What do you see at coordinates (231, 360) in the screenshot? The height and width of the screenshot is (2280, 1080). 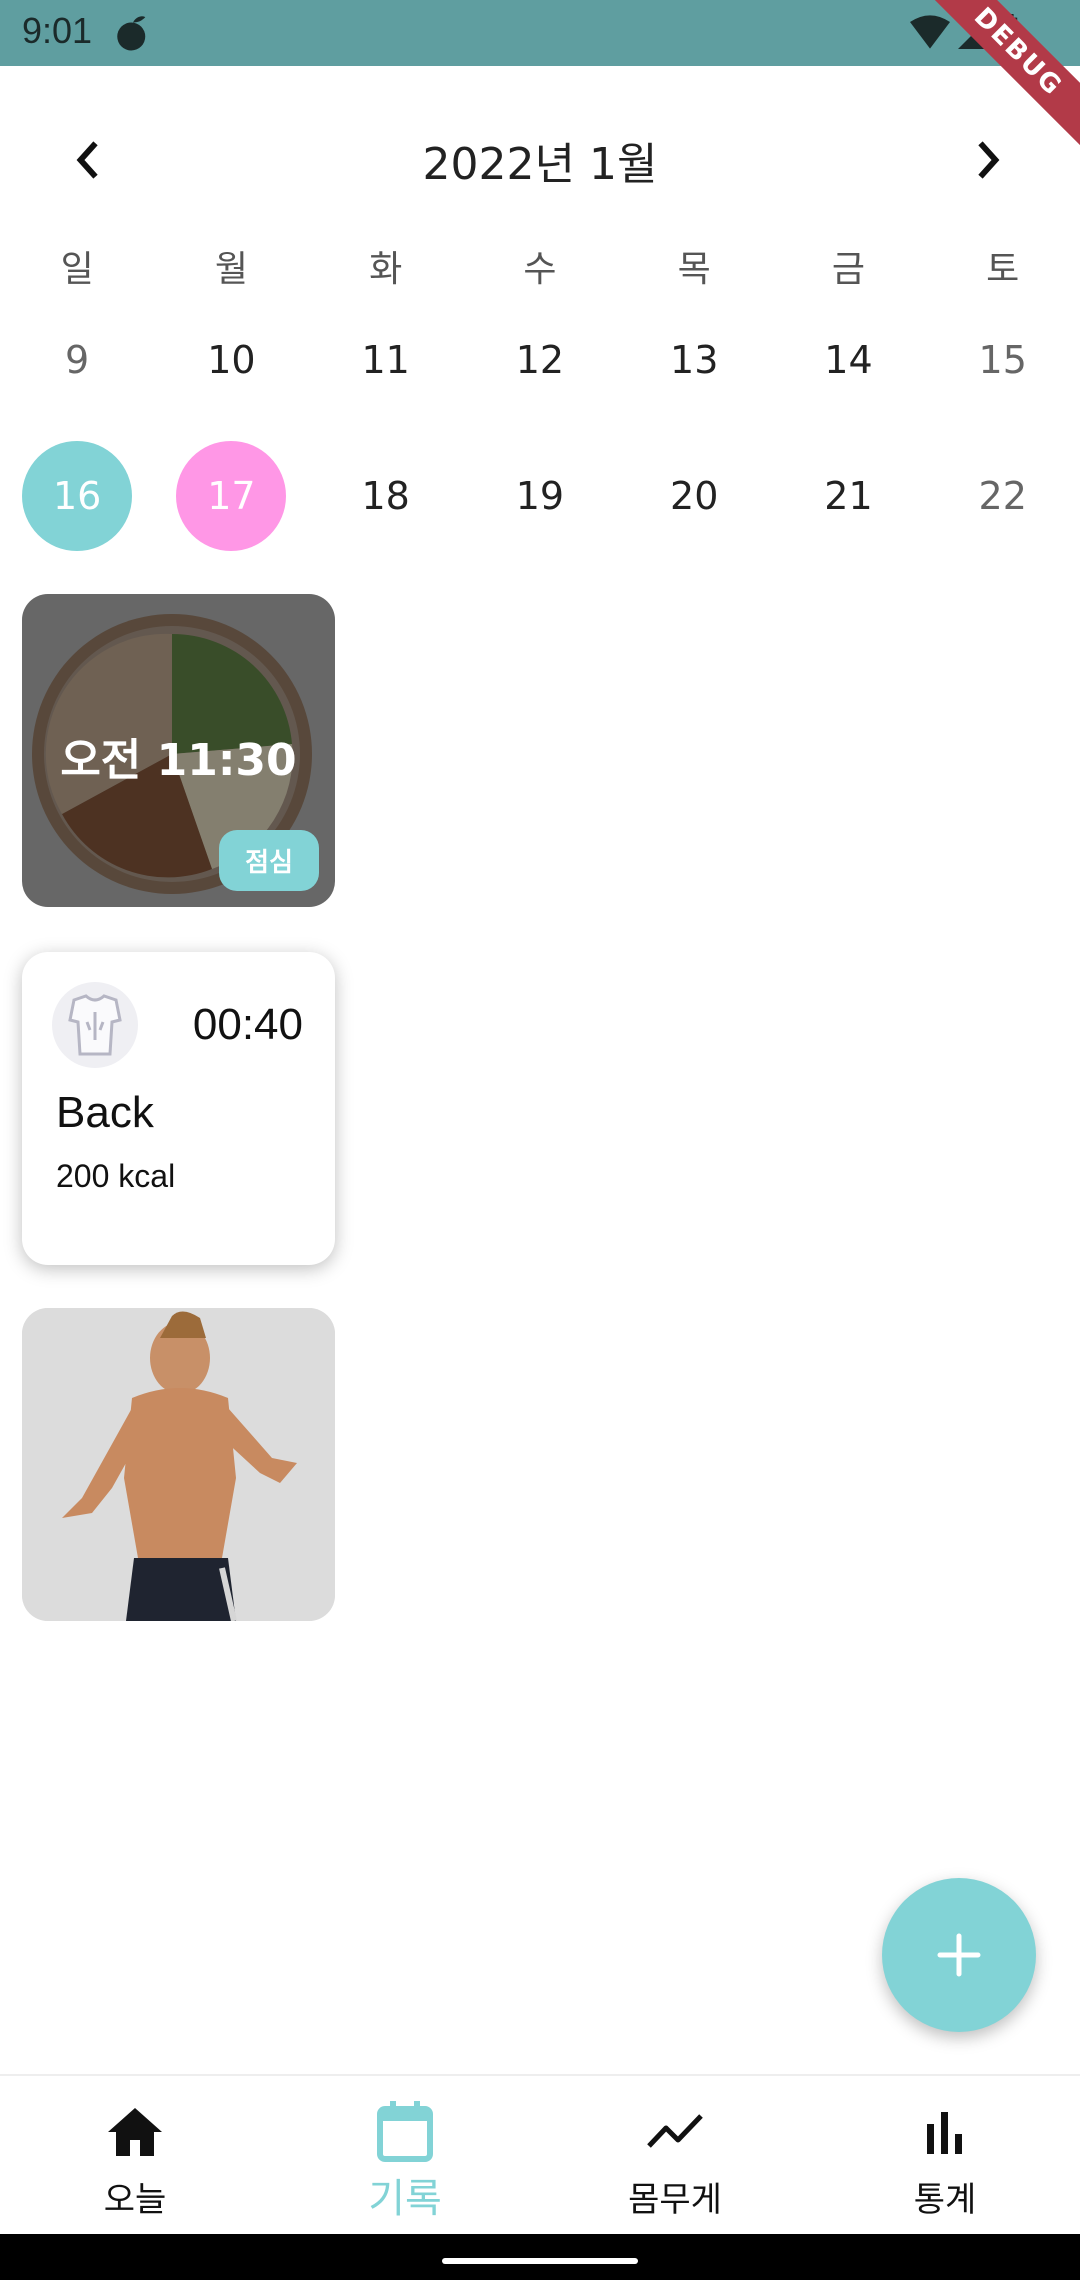 I see `calendar-day: 10` at bounding box center [231, 360].